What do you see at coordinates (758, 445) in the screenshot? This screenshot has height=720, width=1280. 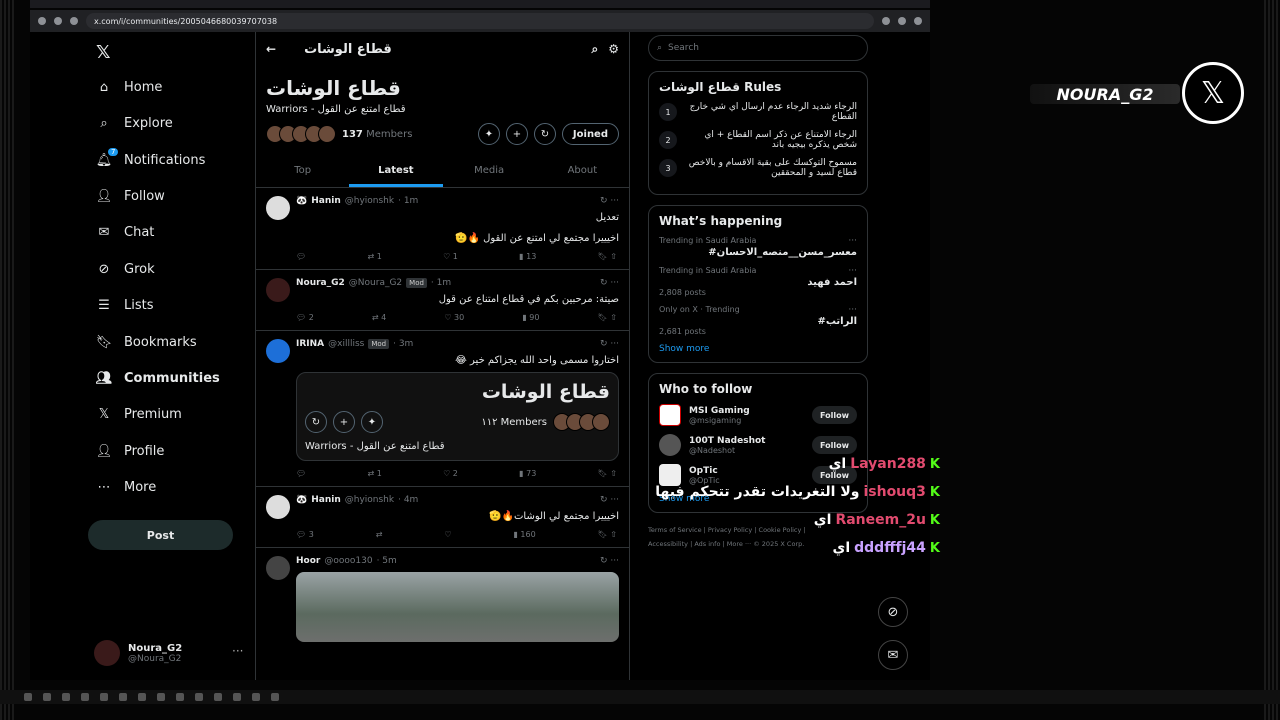 I see `follow-suggestion: 100T Nadeshot @Nadeshot Follow` at bounding box center [758, 445].